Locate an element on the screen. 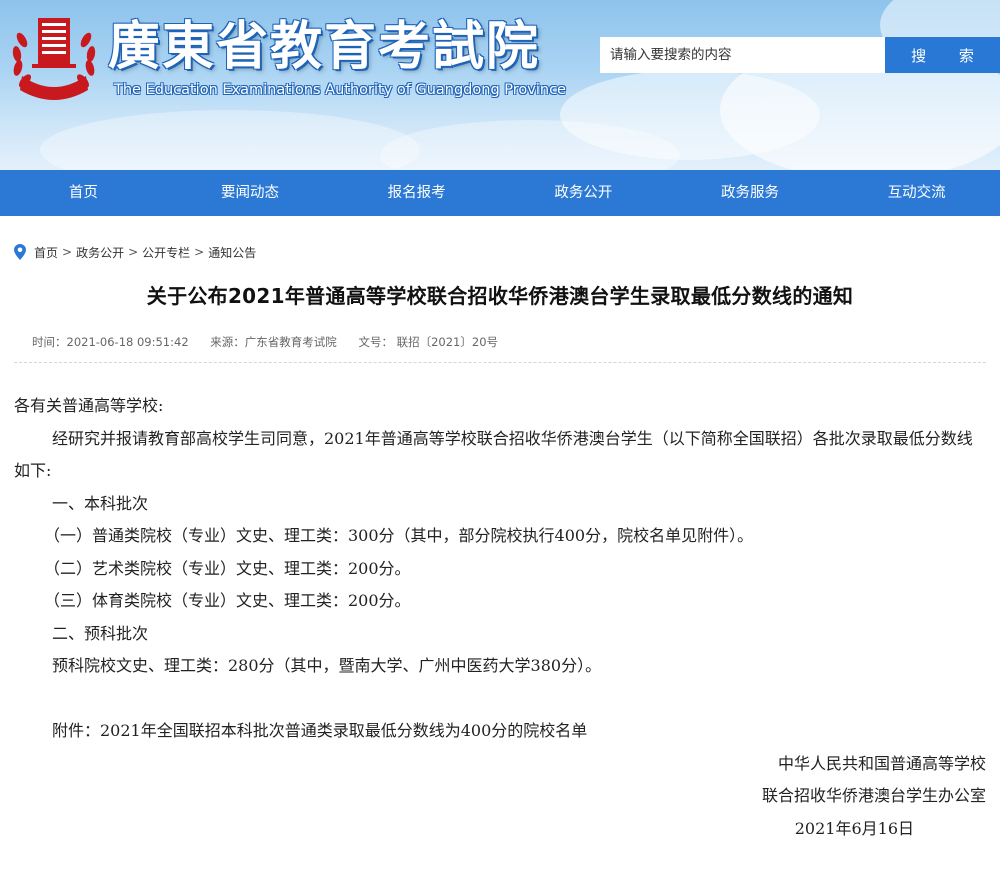 Image resolution: width=1000 pixels, height=871 pixels. attachment-link: 附件：2021年全国联招本科批次普通类录取最低分数线为400分的院校名单 is located at coordinates (500, 731).